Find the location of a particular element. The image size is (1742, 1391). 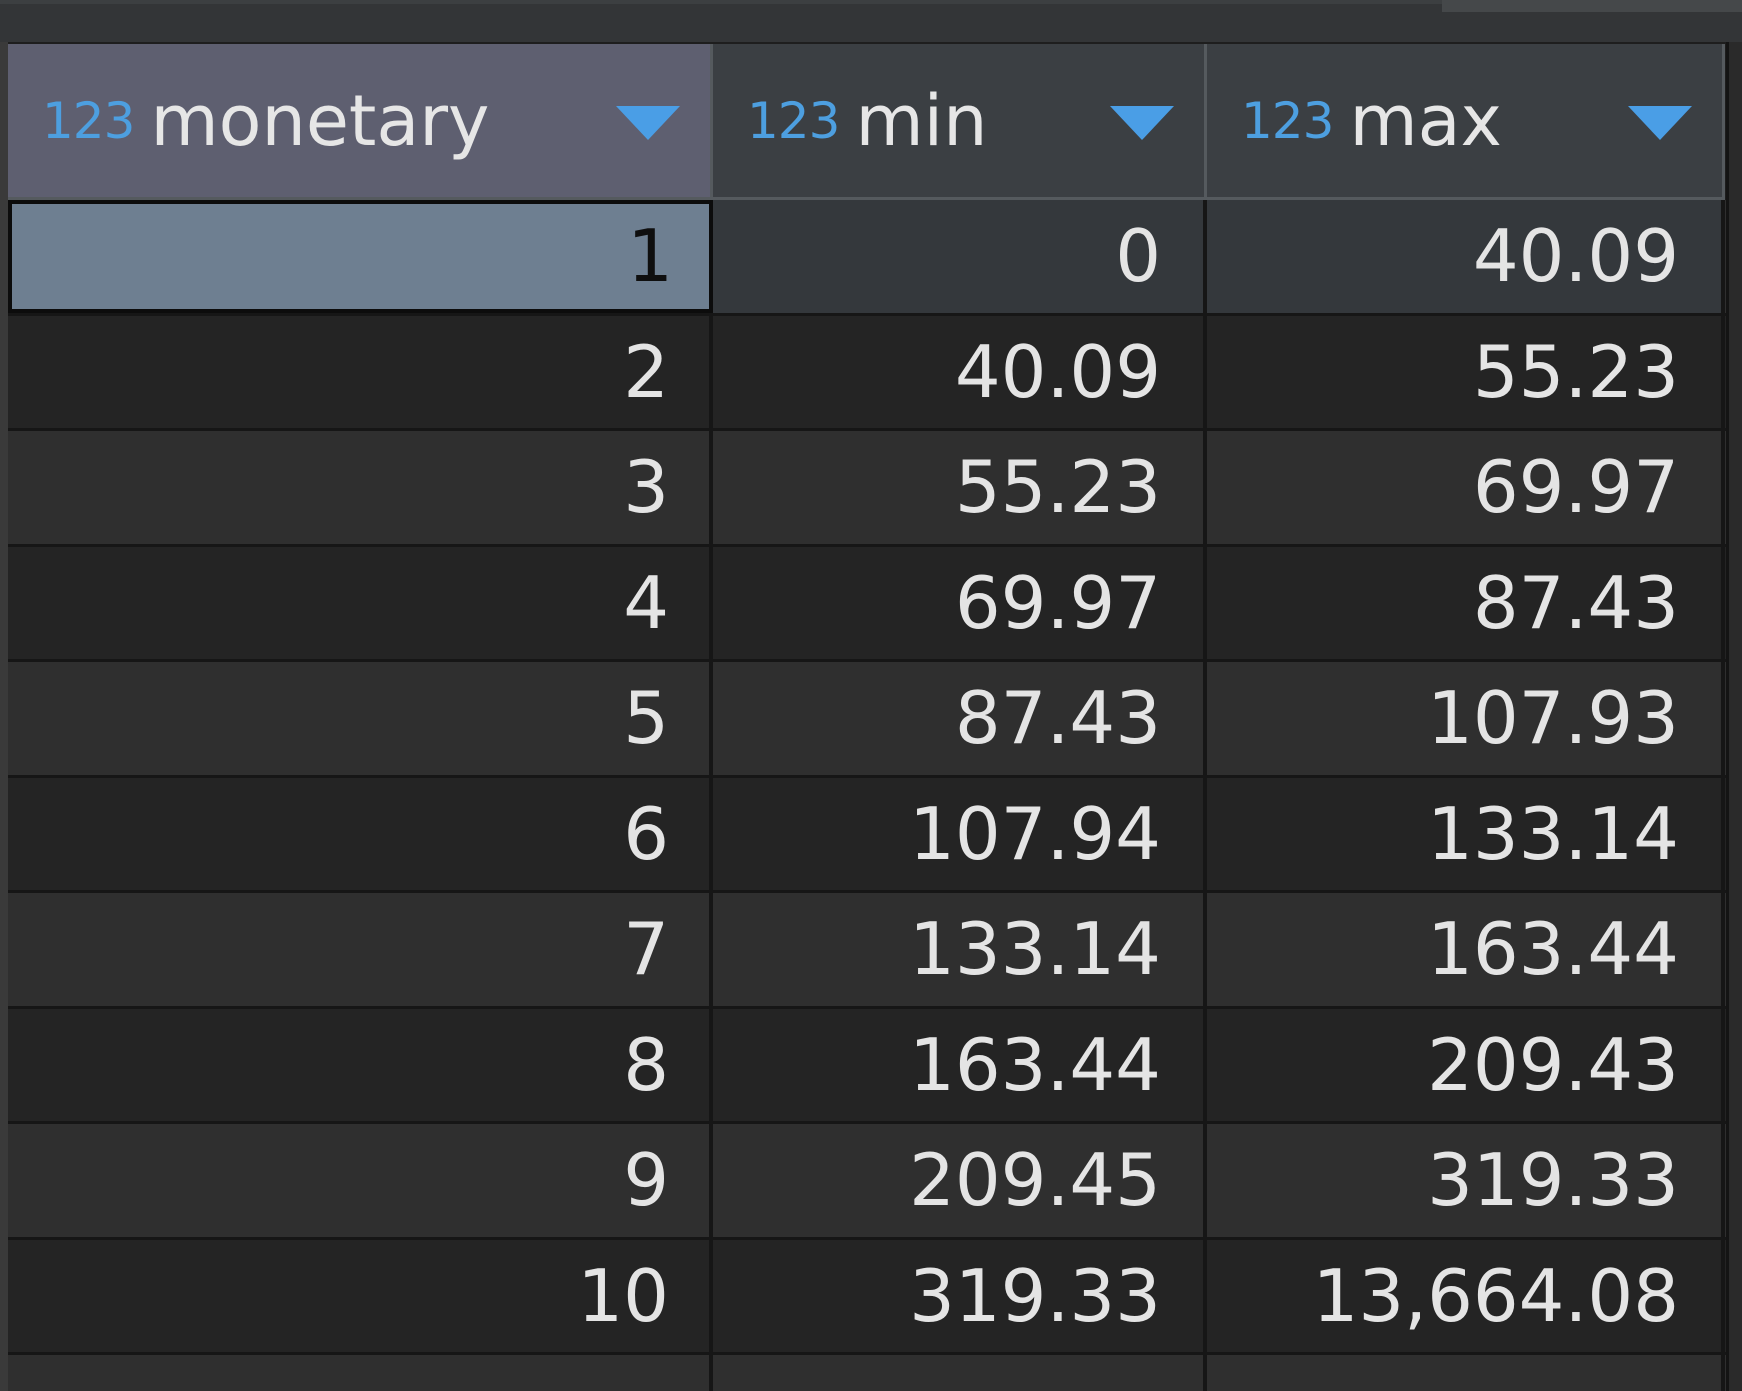

cell-min: 107.94 is located at coordinates (960, 833).